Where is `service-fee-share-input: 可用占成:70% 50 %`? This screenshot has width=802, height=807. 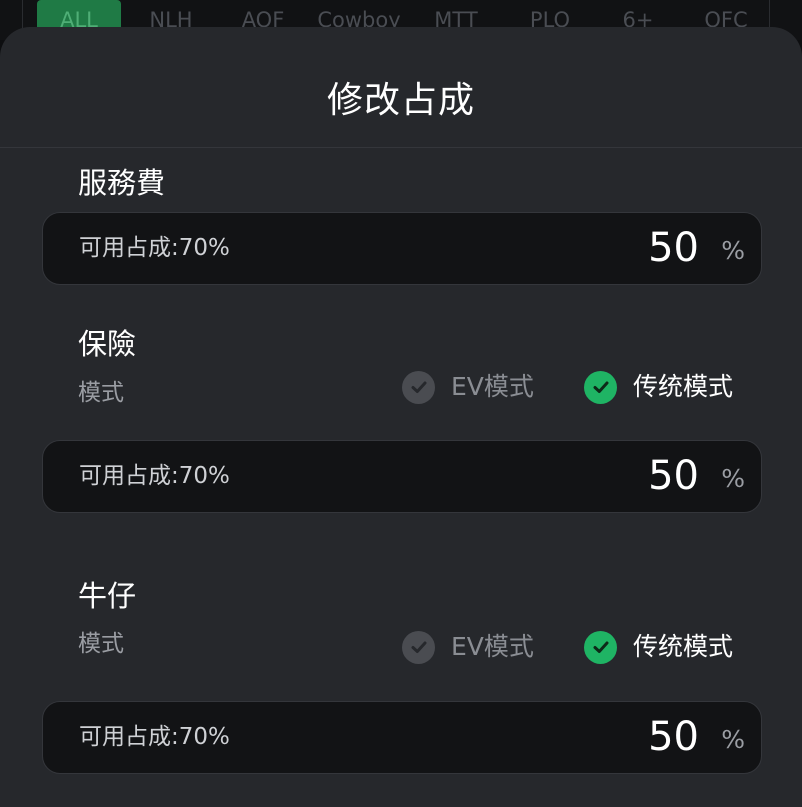 service-fee-share-input: 可用占成:70% 50 % is located at coordinates (402, 248).